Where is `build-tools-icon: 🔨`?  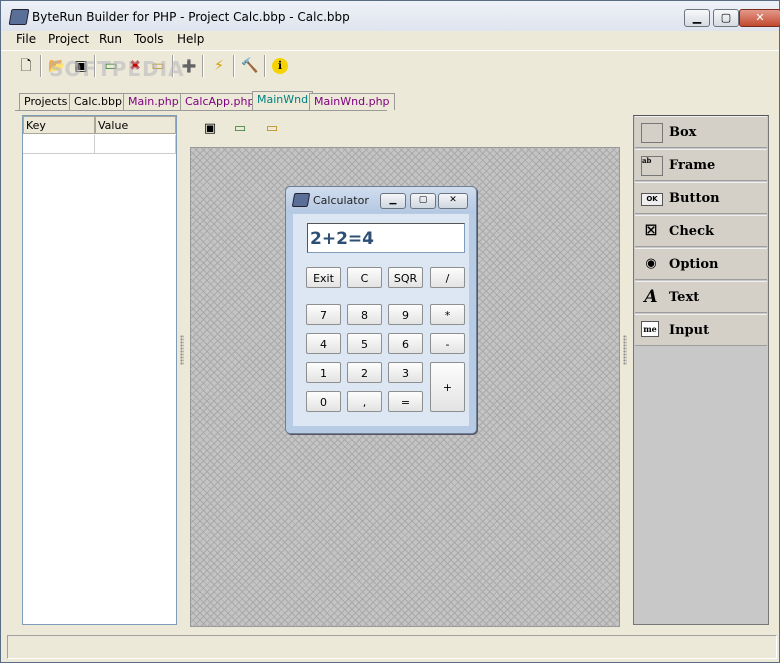
build-tools-icon: 🔨 is located at coordinates (250, 66).